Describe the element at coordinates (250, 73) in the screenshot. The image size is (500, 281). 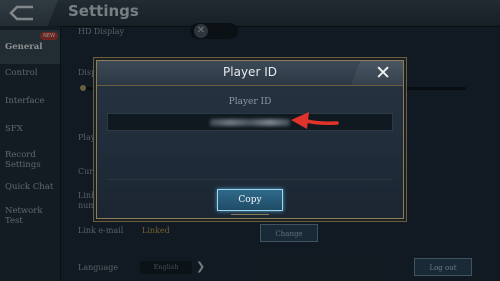
I see `dialog-header: Player ID ✕` at that location.